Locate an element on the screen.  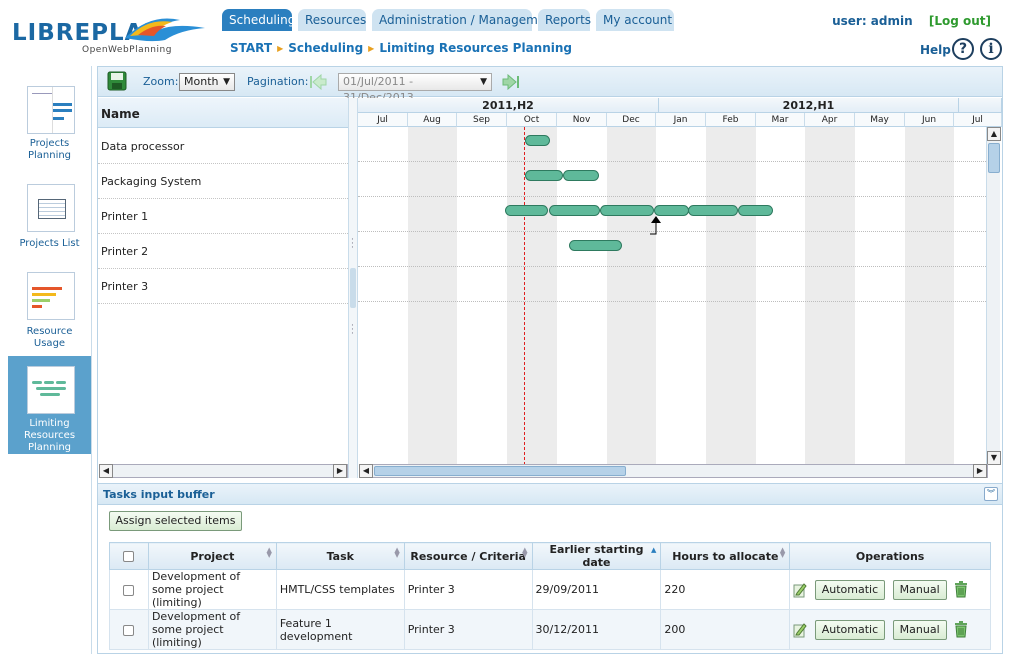
column-header-resource: Resource / Criteria ▲ ▼ is located at coordinates (468, 556).